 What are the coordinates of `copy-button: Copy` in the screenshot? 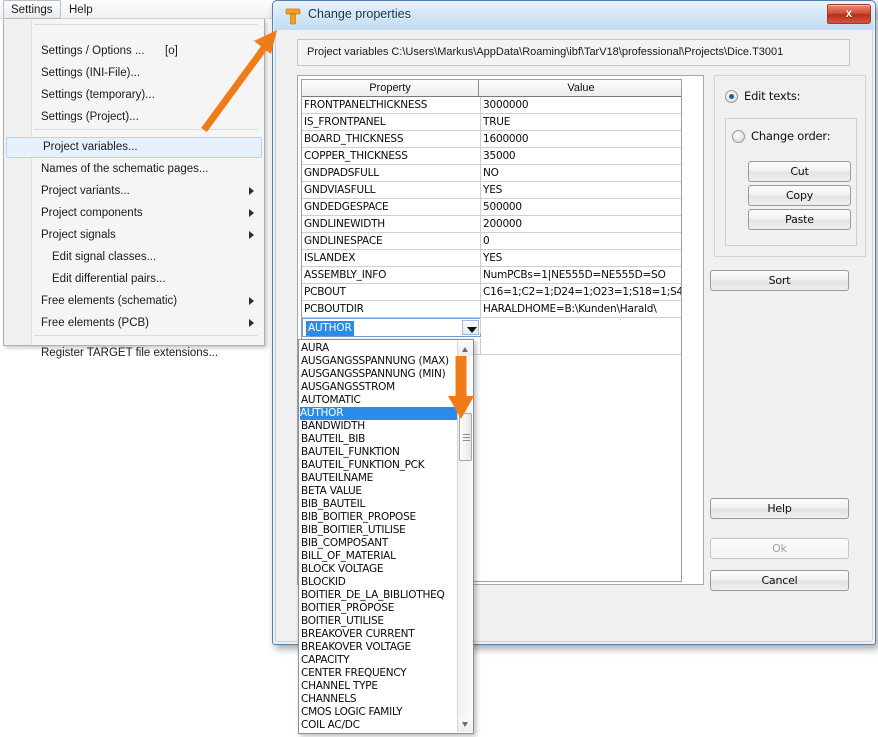 It's located at (799, 195).